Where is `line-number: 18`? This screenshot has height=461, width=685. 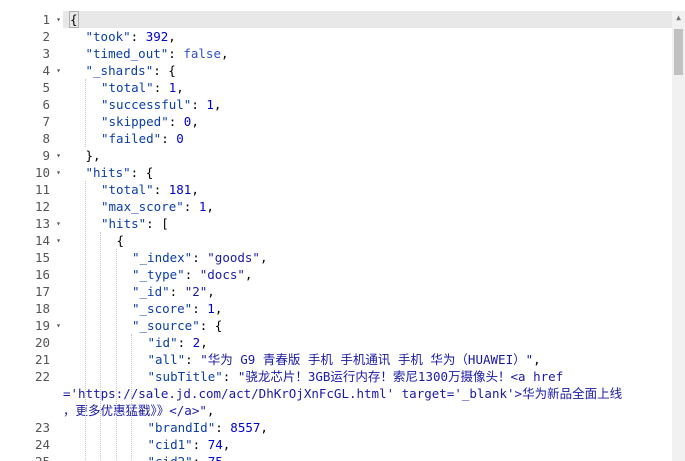 line-number: 18 is located at coordinates (35, 308).